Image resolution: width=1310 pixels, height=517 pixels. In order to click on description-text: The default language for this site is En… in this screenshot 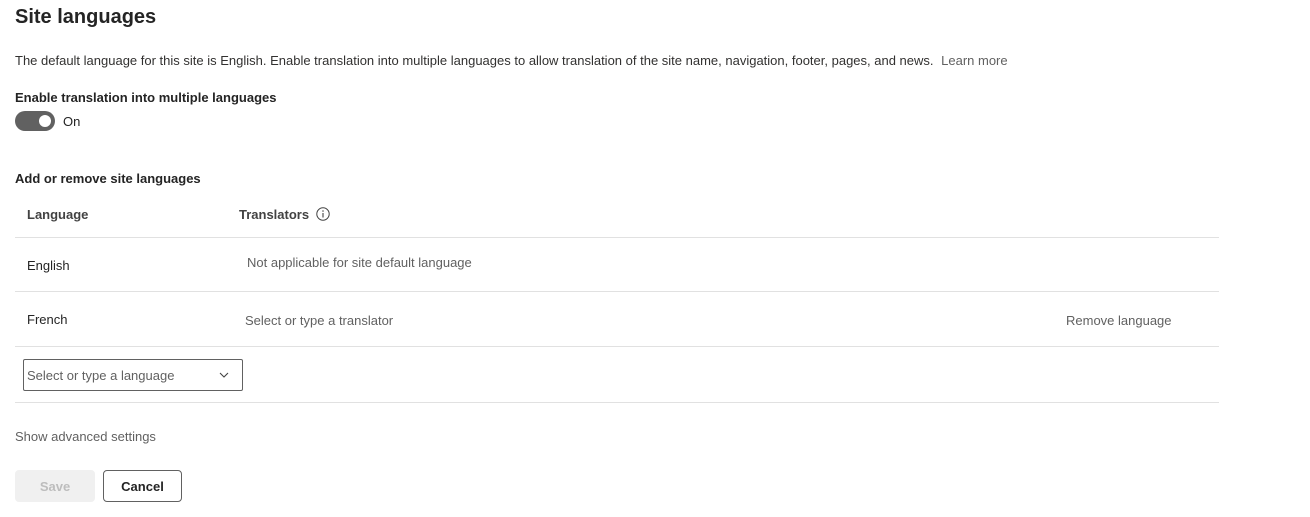, I will do `click(474, 60)`.